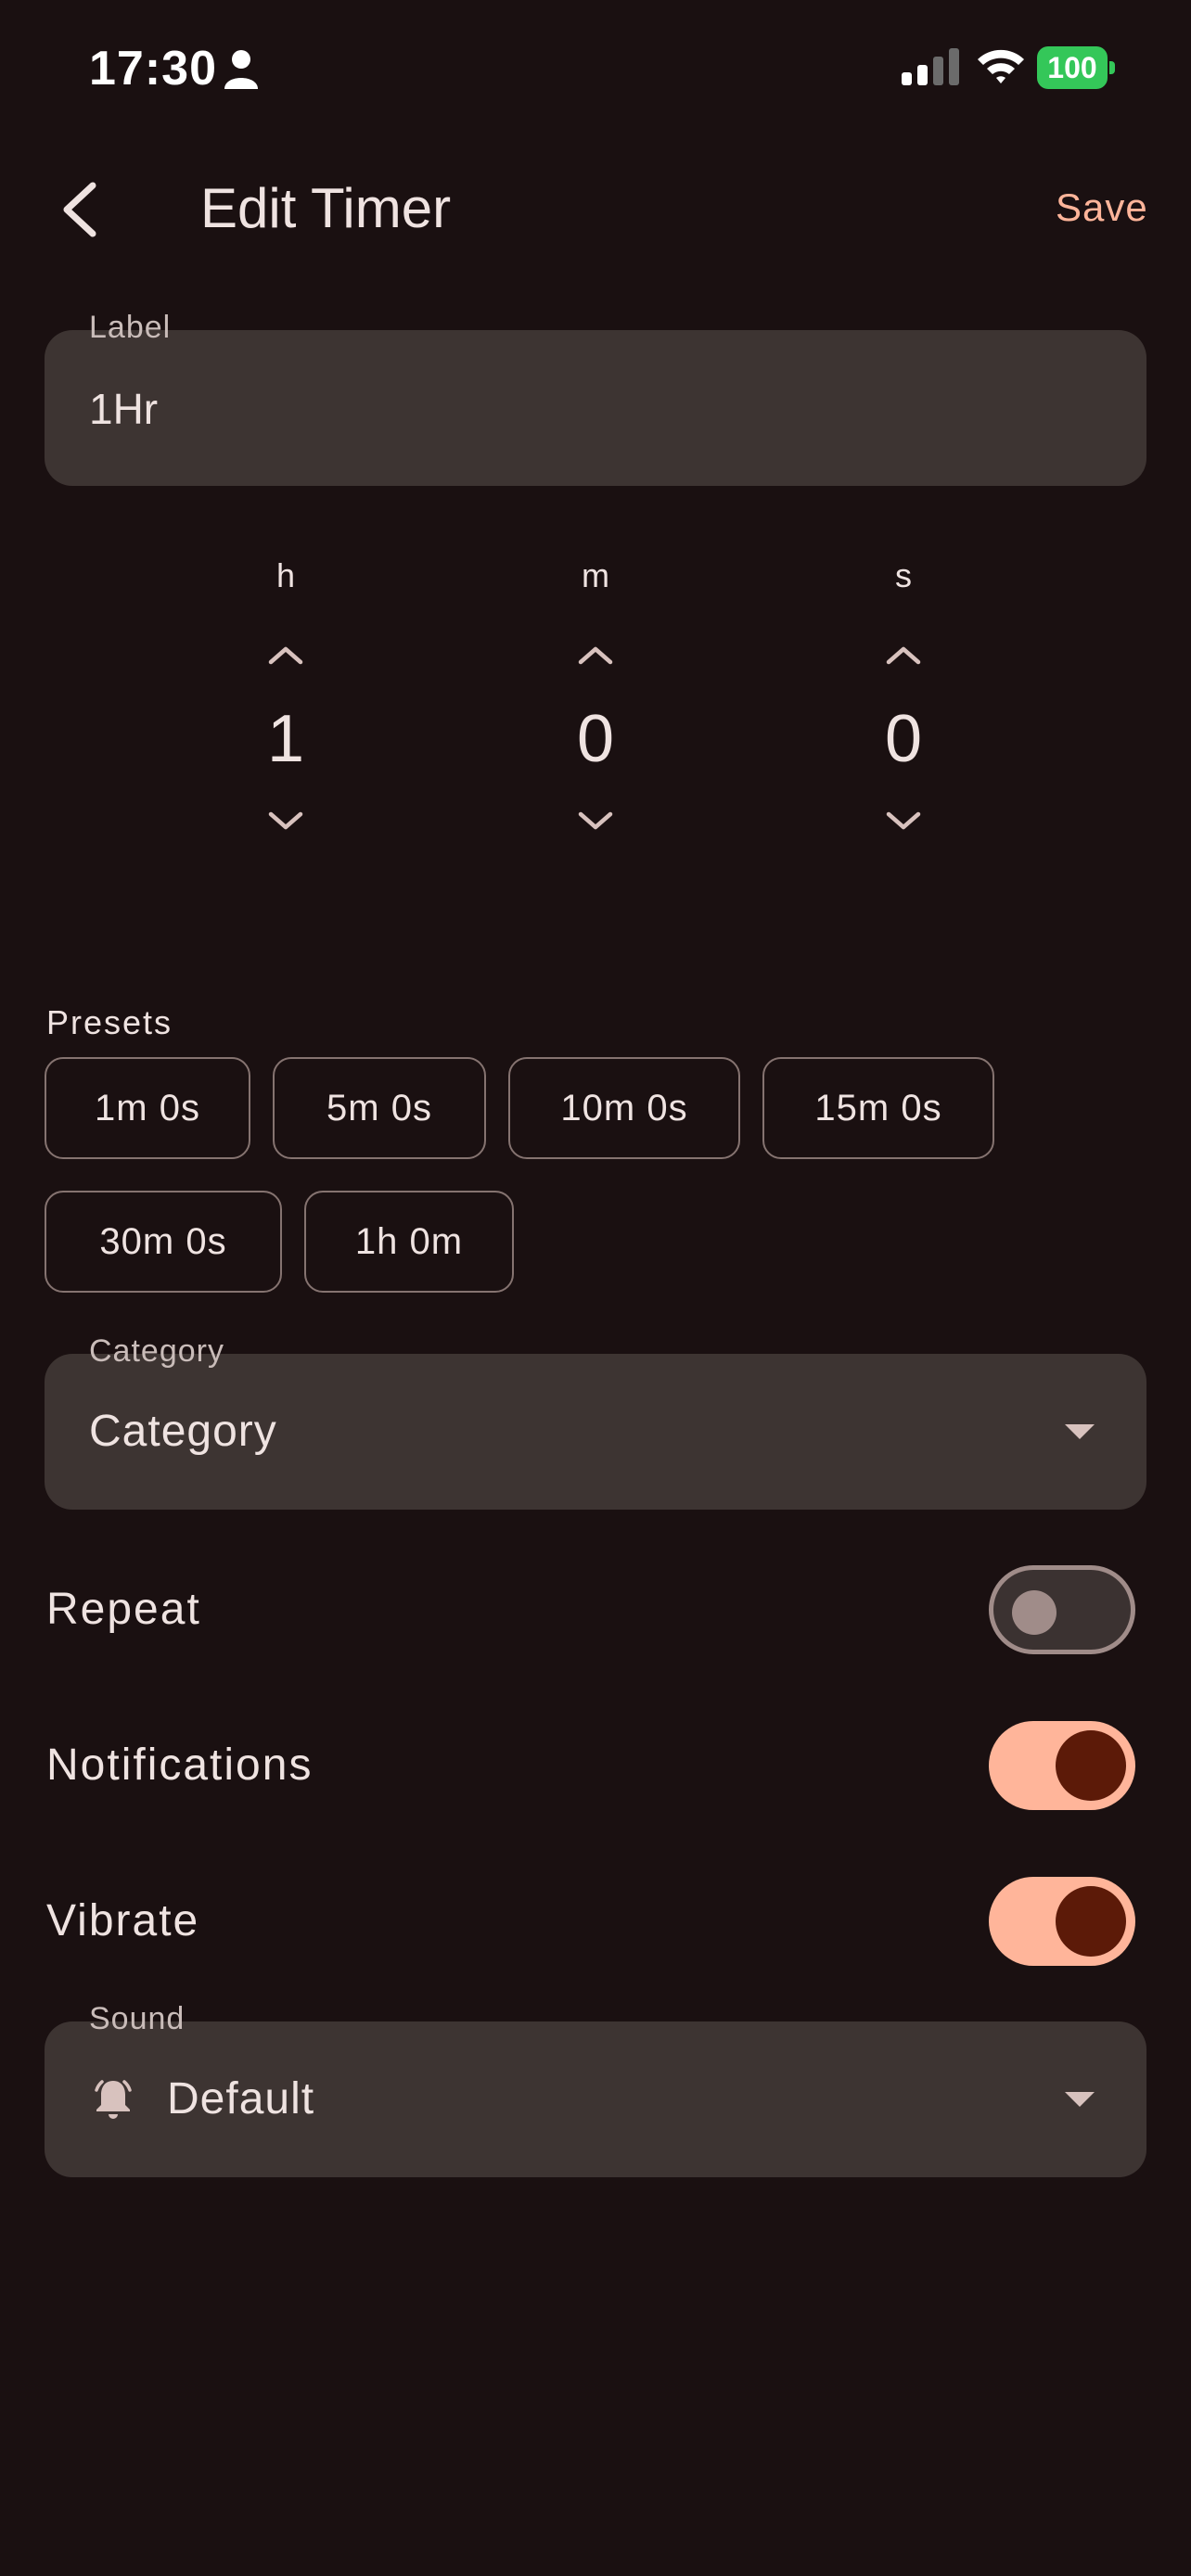  I want to click on repeat-toggle, so click(1062, 1609).